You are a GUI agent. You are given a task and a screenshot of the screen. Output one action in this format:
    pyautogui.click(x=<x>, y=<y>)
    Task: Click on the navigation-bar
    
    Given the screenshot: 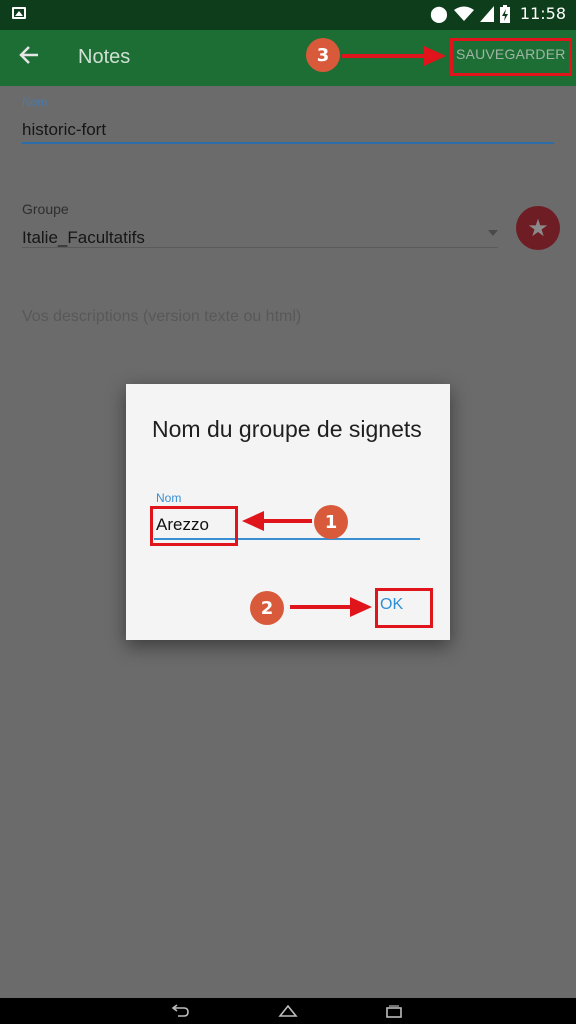 What is the action you would take?
    pyautogui.click(x=288, y=1011)
    